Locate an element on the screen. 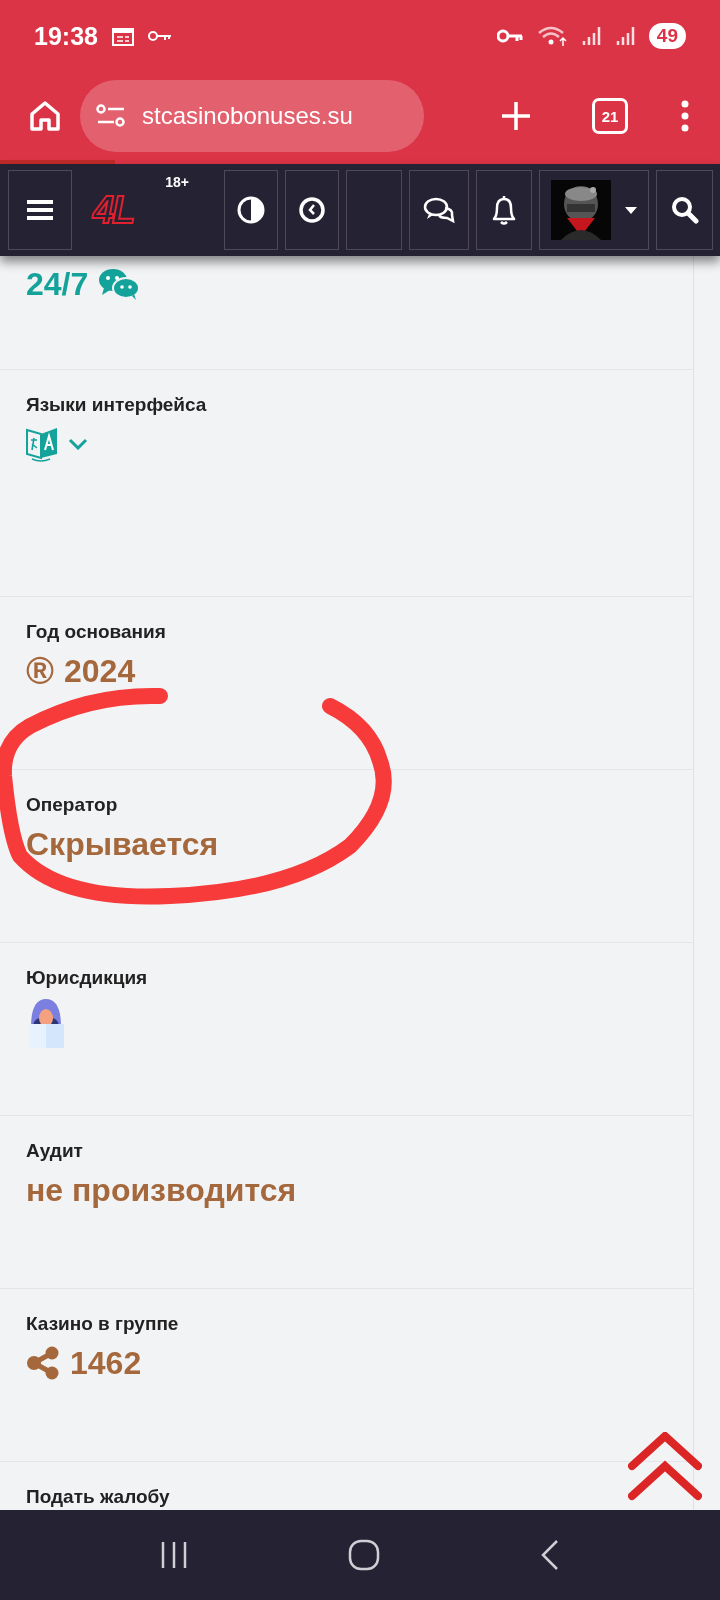  bell-icon is located at coordinates (504, 210).